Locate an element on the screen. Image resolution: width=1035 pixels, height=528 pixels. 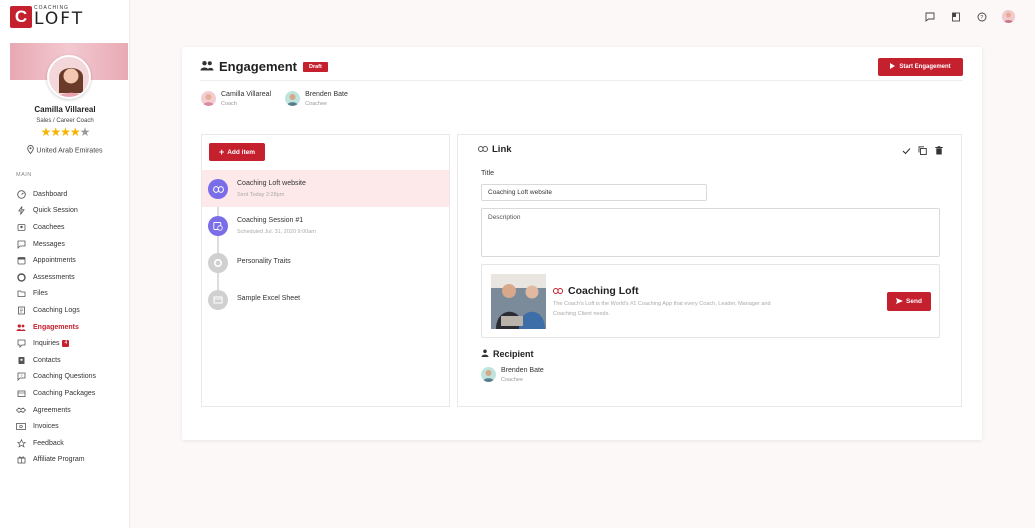
plus-icon: + is located at coordinates (221, 152).